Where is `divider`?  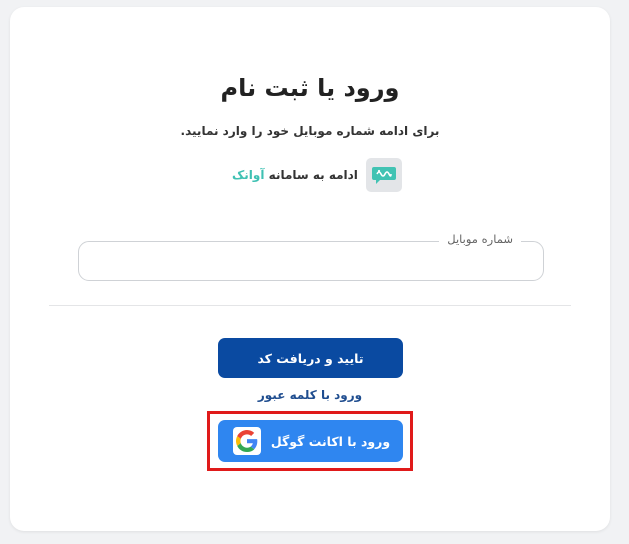
divider is located at coordinates (310, 305).